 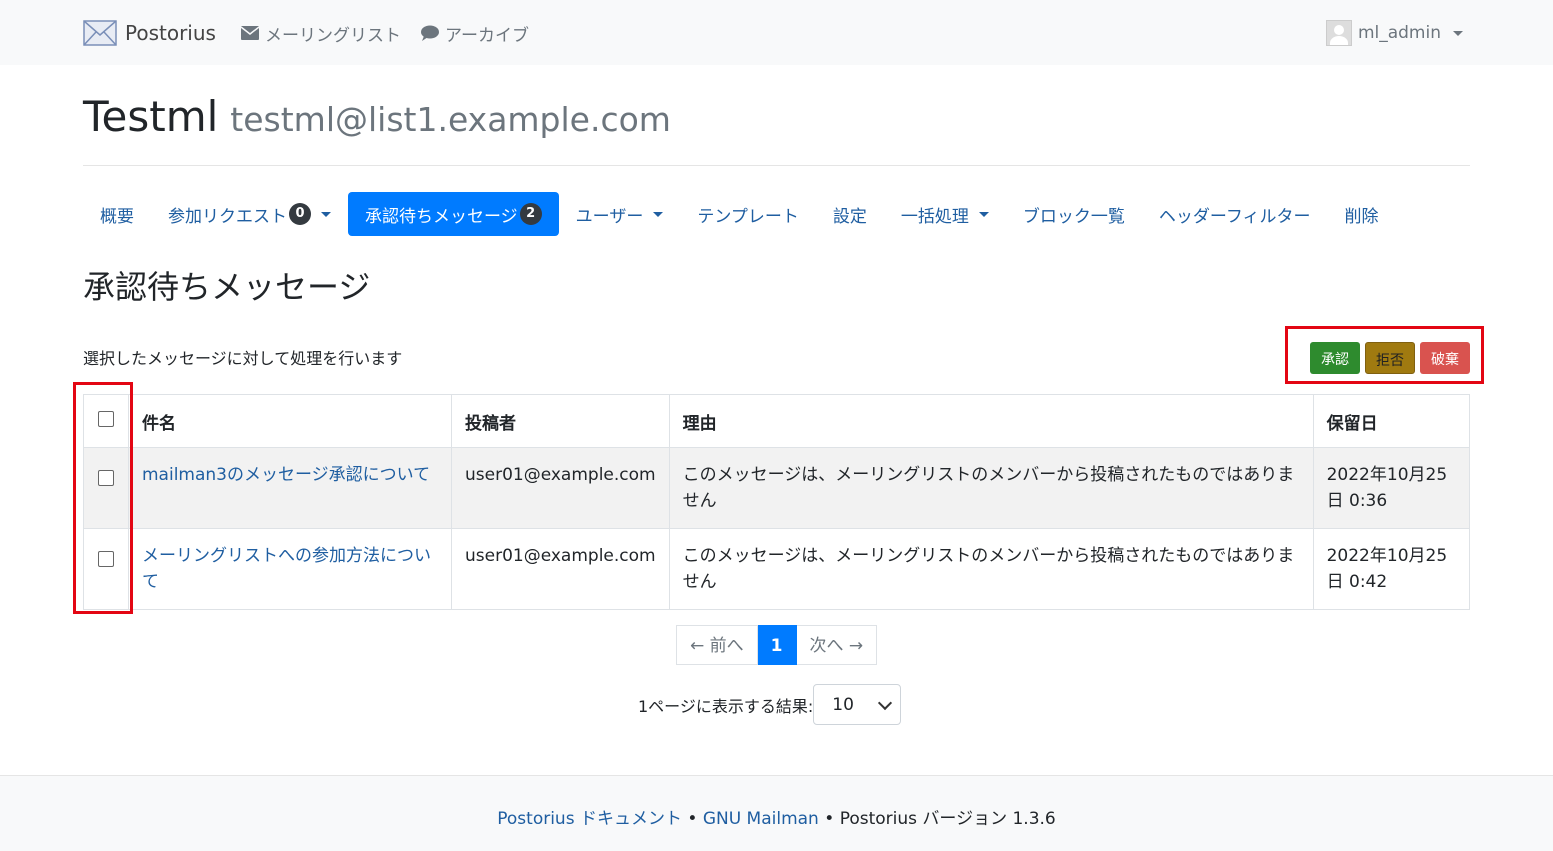 What do you see at coordinates (717, 645) in the screenshot?
I see `prev-page-button: ← 前へ` at bounding box center [717, 645].